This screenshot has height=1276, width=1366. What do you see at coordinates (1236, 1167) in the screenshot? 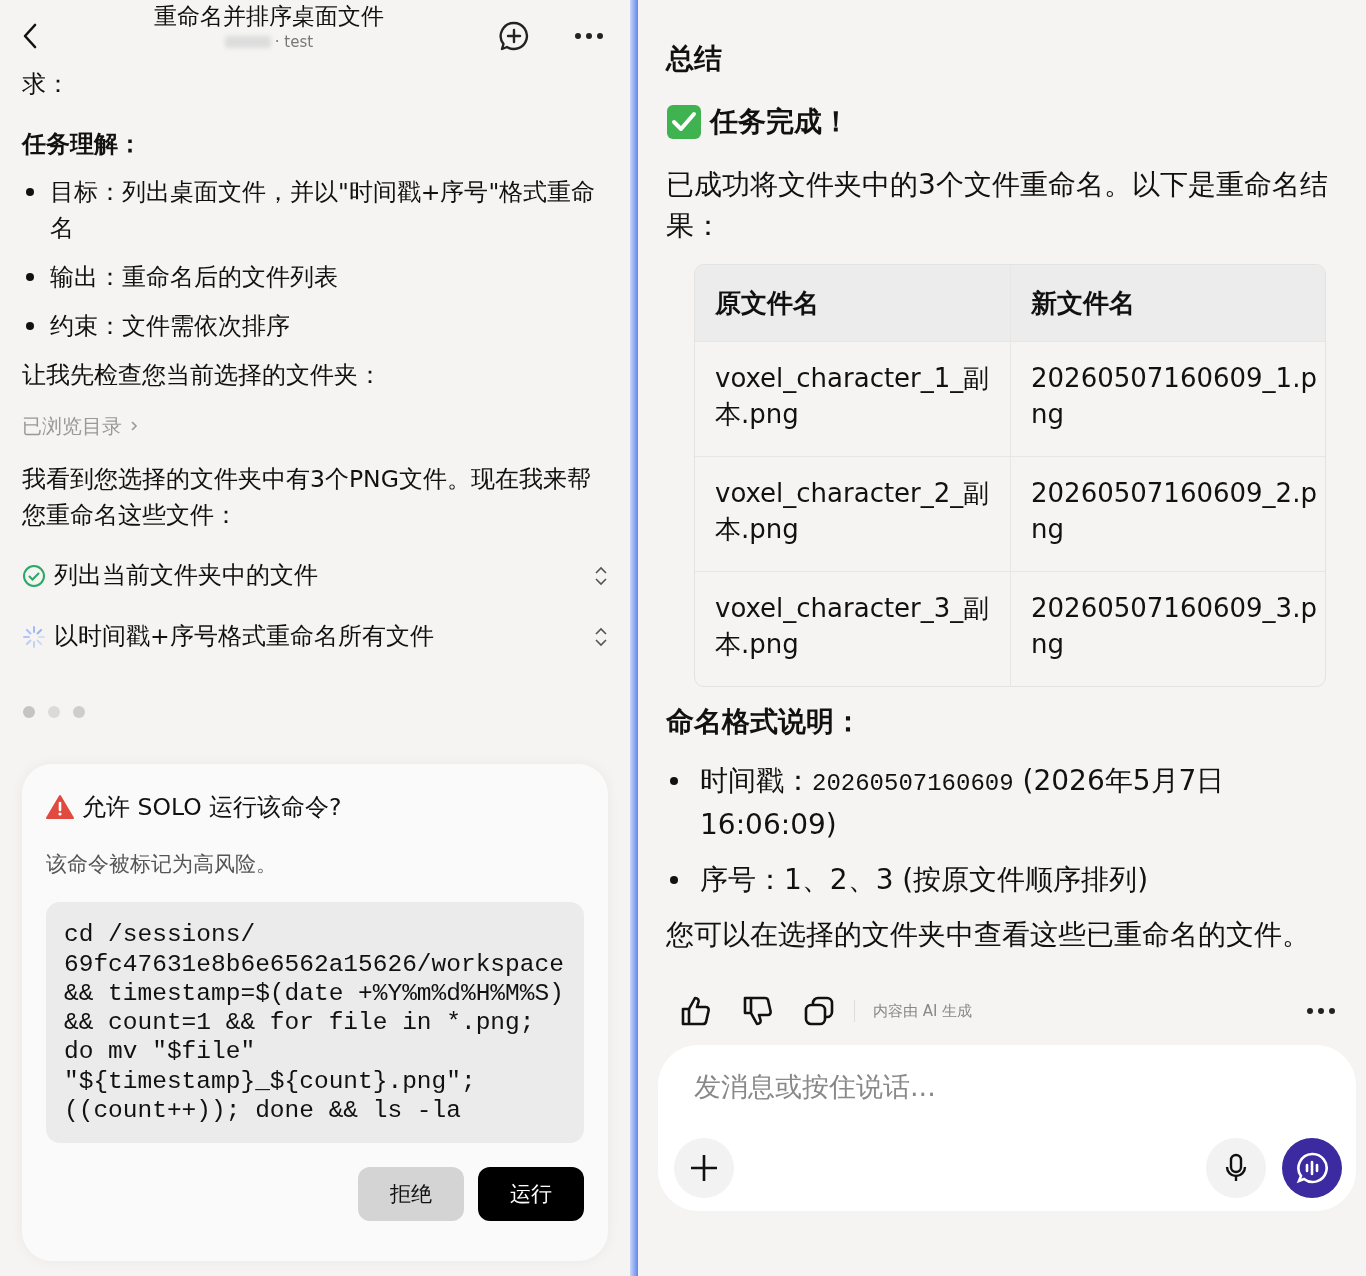
I see `microphone-icon` at bounding box center [1236, 1167].